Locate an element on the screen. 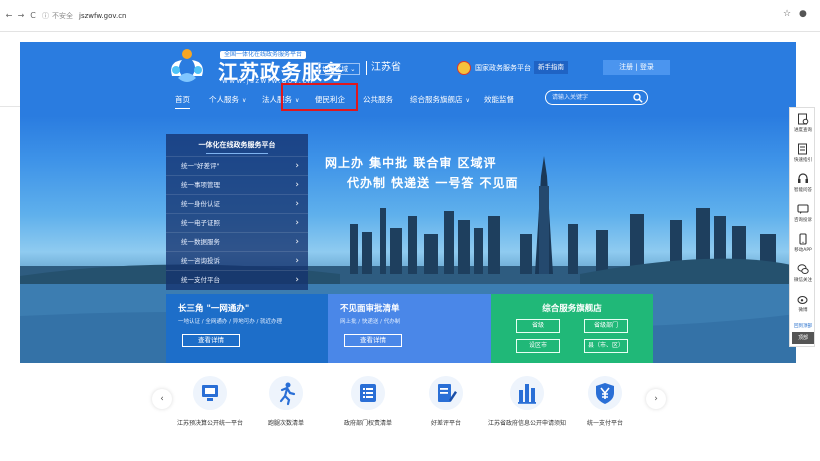  service-review: 好差评平台 is located at coordinates (446, 406).